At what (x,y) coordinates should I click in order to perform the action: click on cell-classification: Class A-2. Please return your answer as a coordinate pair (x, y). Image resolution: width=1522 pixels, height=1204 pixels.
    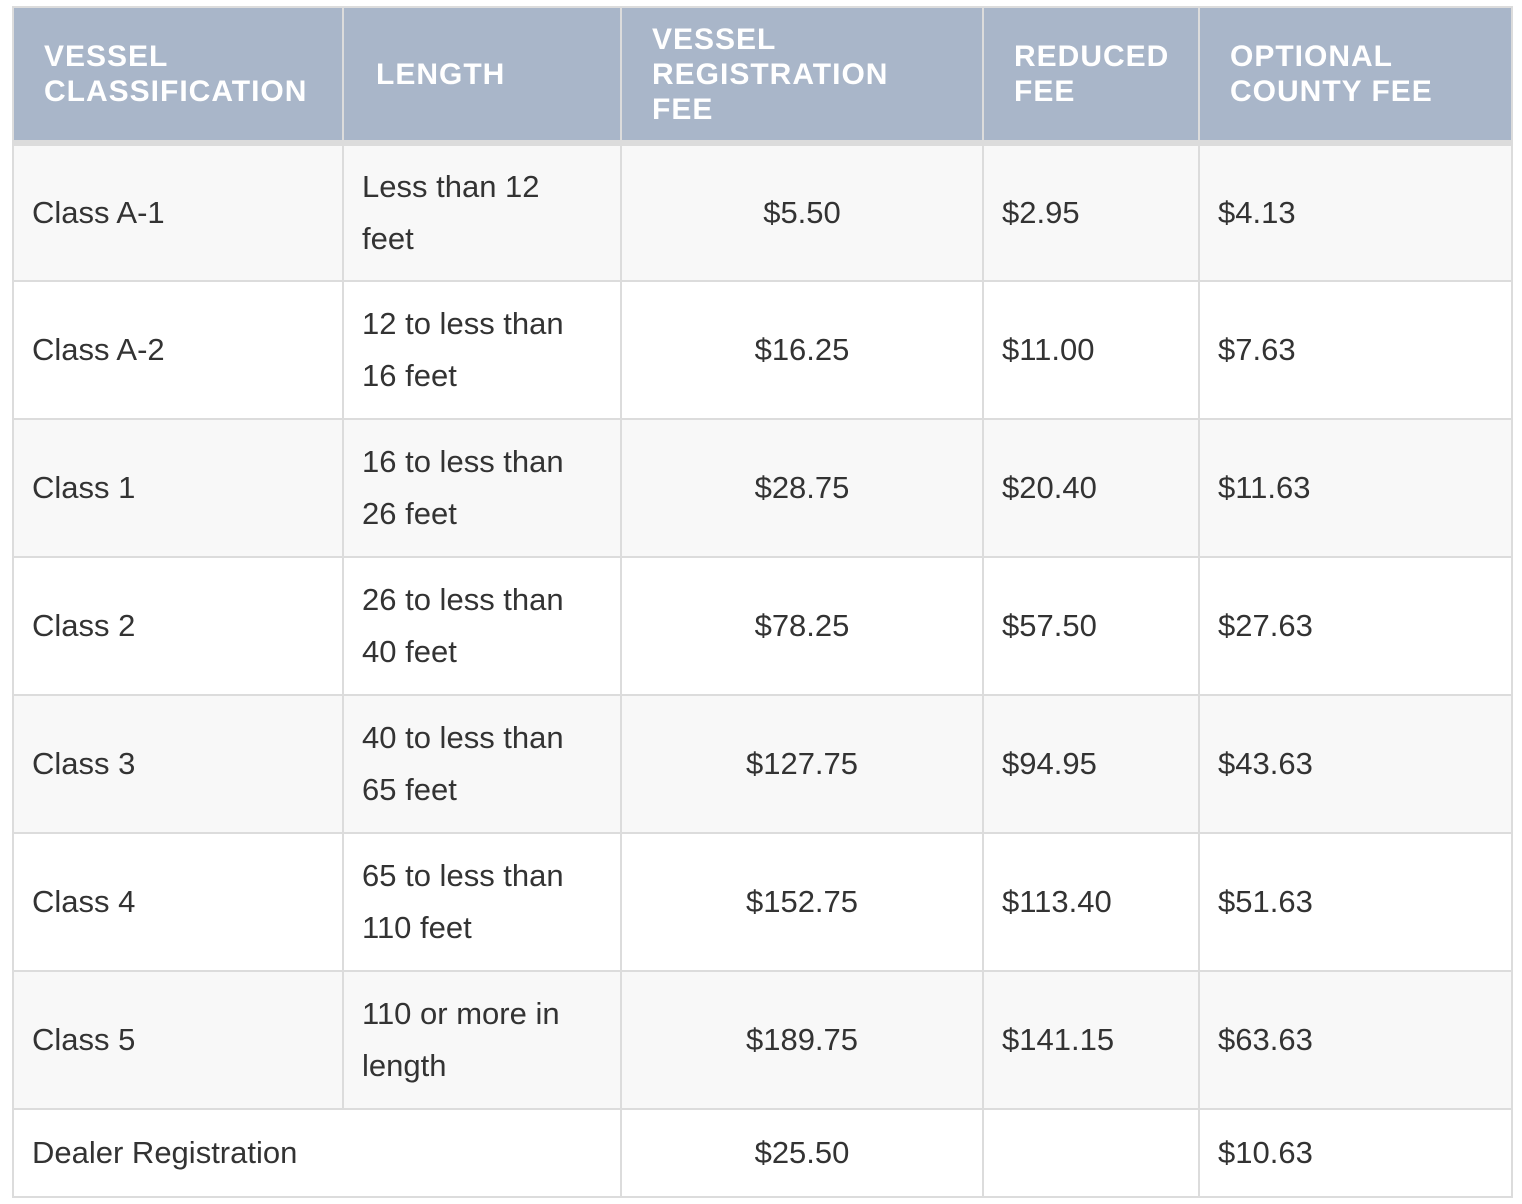
    Looking at the image, I should click on (178, 350).